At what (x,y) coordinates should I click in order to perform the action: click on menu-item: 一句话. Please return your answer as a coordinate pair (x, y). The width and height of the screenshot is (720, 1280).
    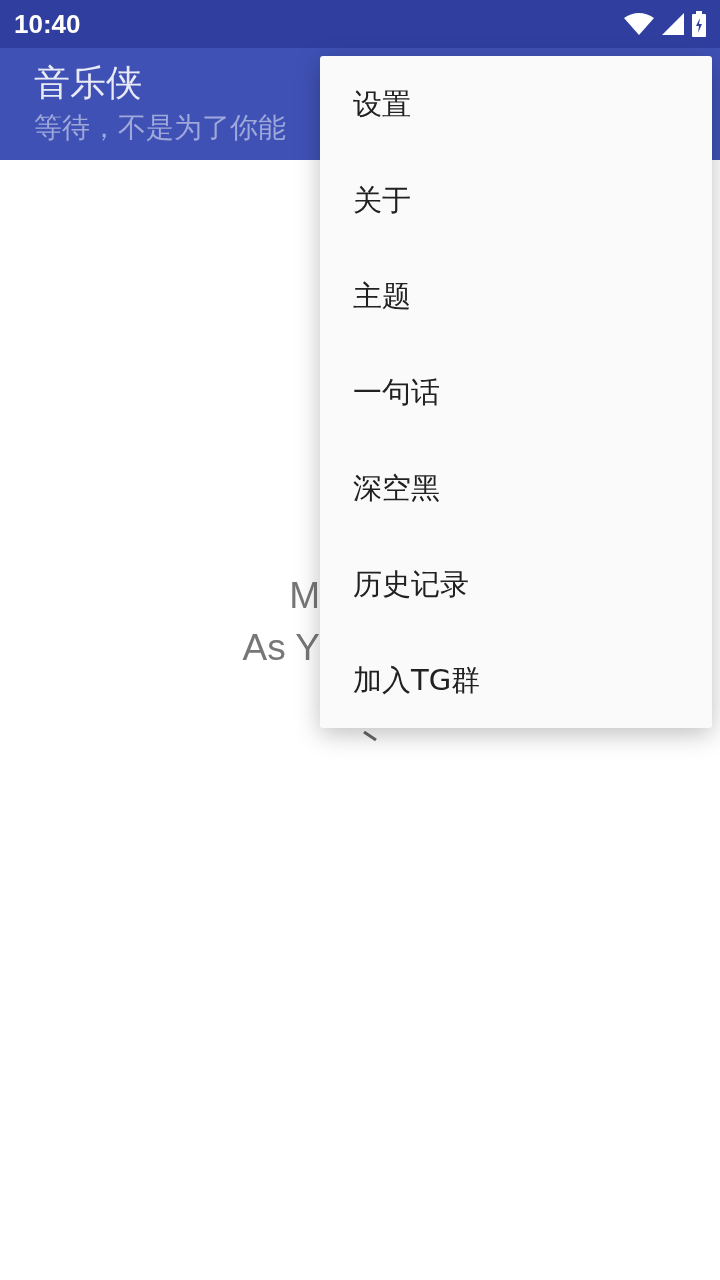
    Looking at the image, I should click on (516, 392).